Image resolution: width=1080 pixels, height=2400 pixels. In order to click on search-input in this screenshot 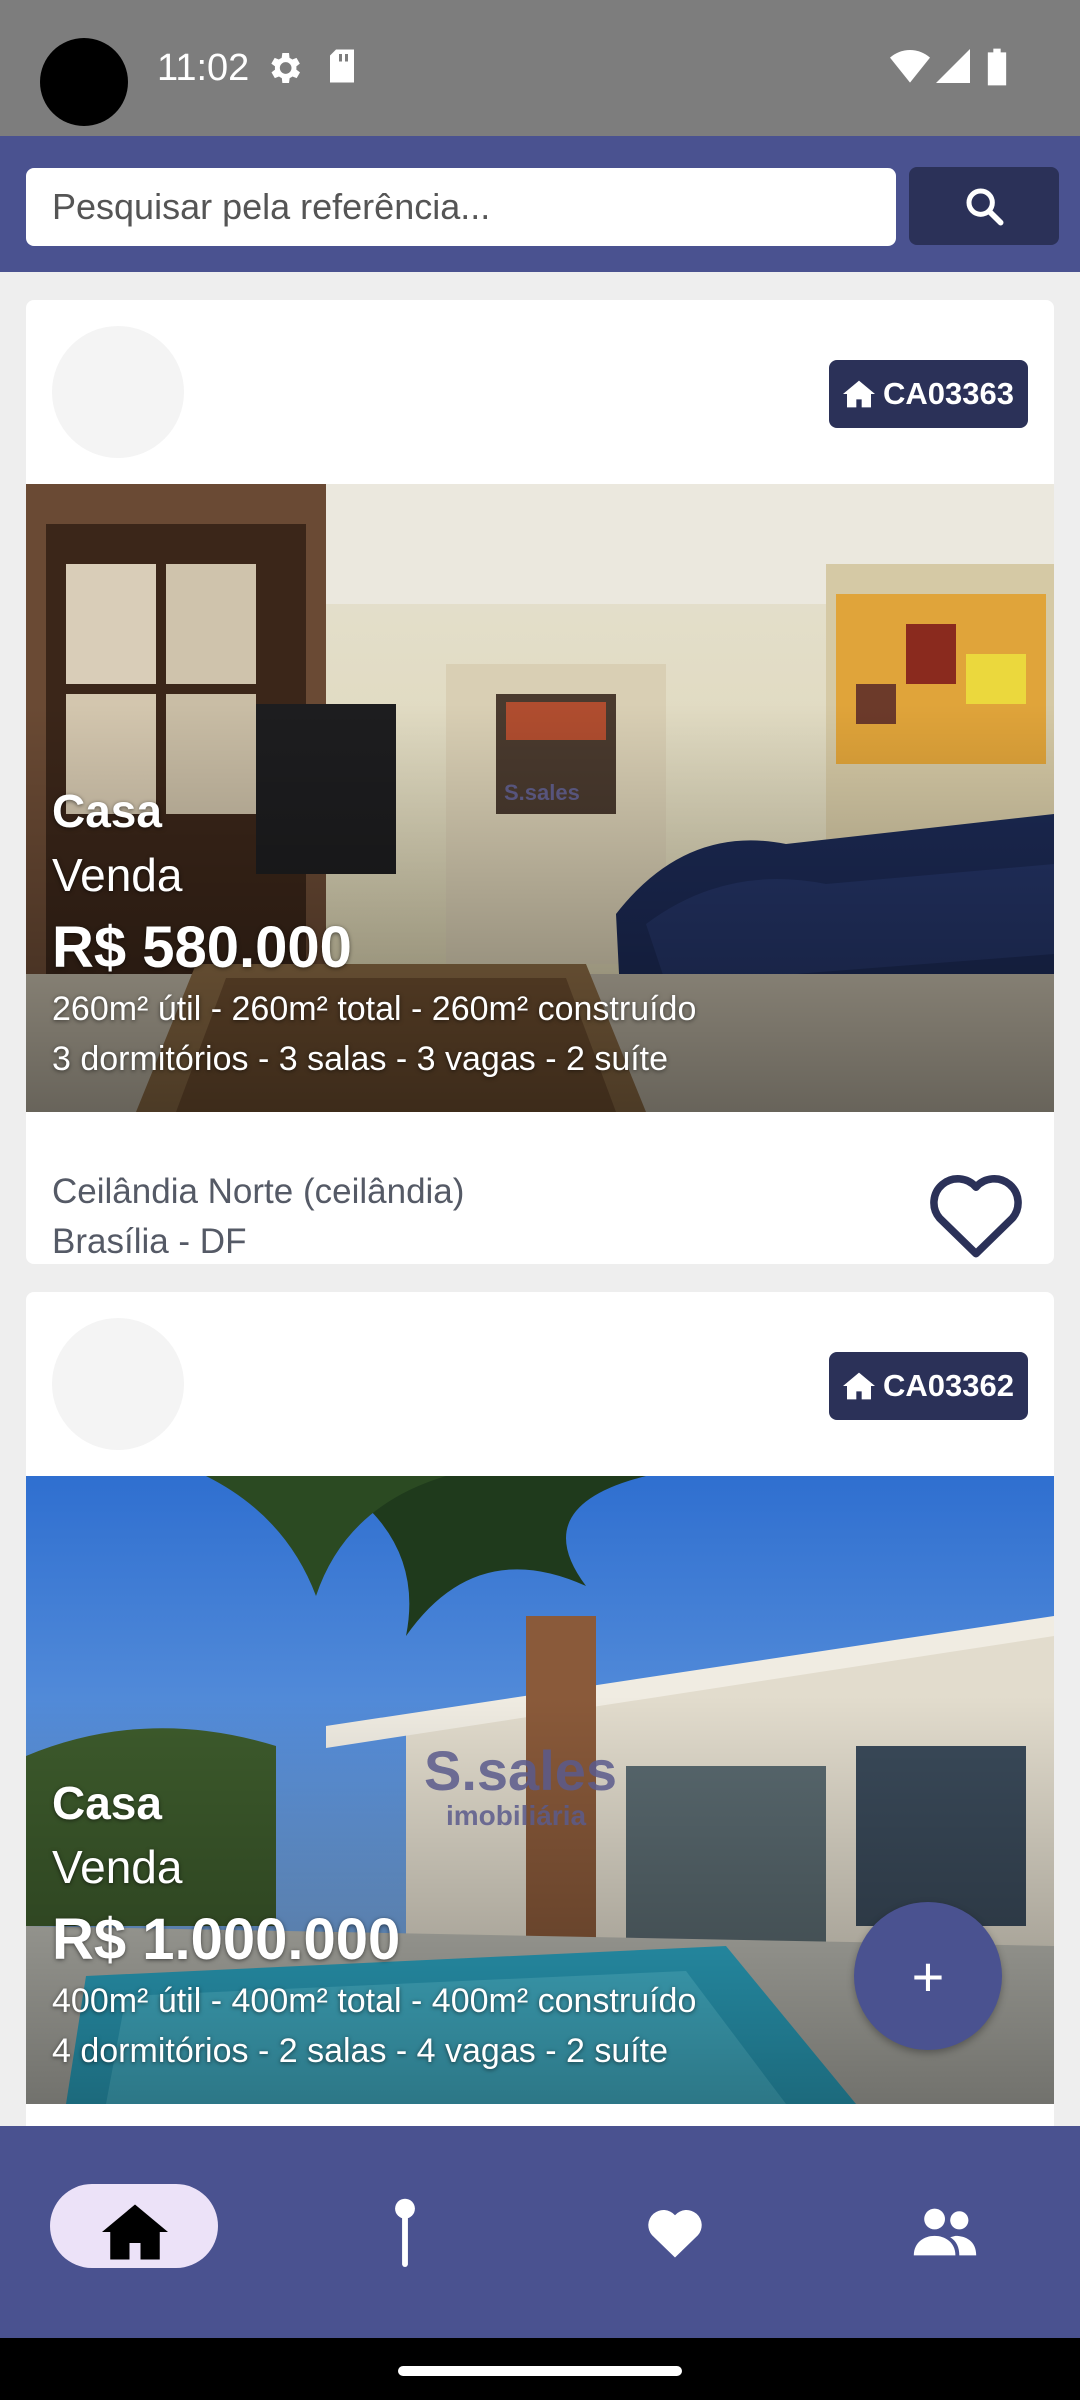, I will do `click(461, 207)`.